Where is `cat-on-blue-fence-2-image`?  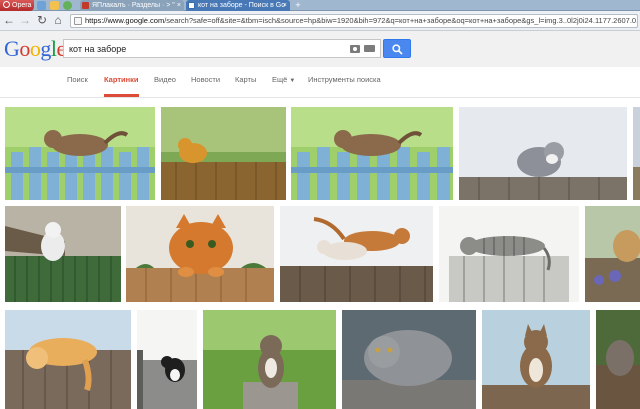
cat-on-blue-fence-2-image is located at coordinates (372, 153).